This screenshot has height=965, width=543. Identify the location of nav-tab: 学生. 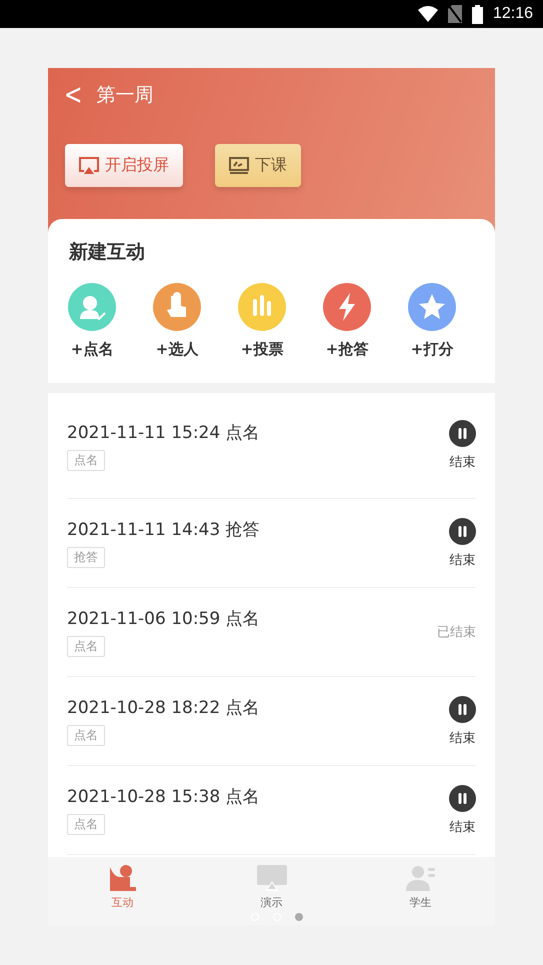
(420, 887).